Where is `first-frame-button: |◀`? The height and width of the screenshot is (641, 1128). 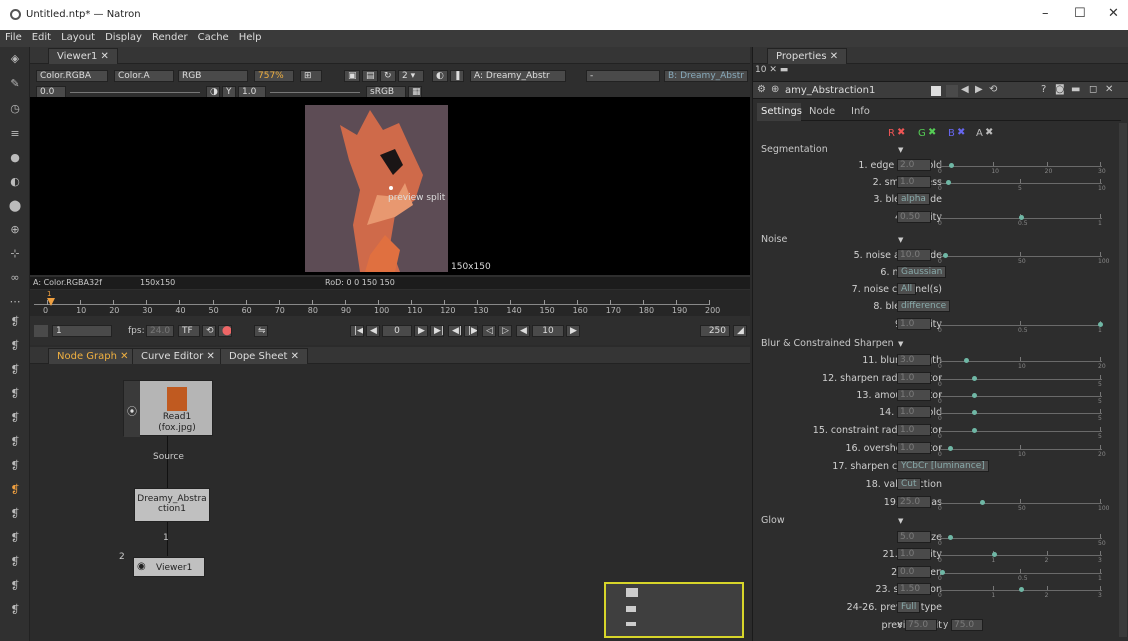 first-frame-button: |◀ is located at coordinates (357, 331).